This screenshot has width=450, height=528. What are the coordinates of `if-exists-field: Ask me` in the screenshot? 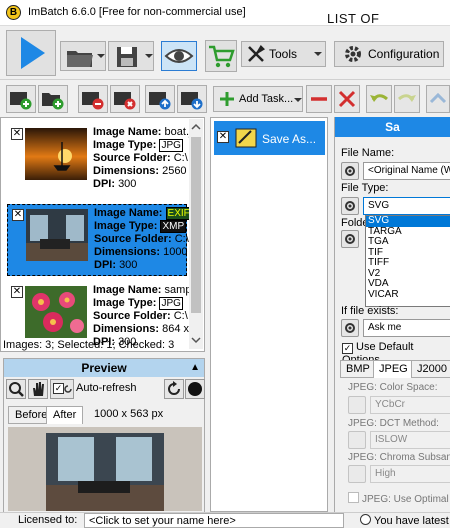 It's located at (395, 329).